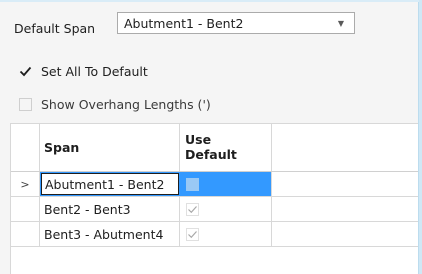 The image size is (422, 274). I want to click on chevron-down-icon: ▼, so click(341, 23).